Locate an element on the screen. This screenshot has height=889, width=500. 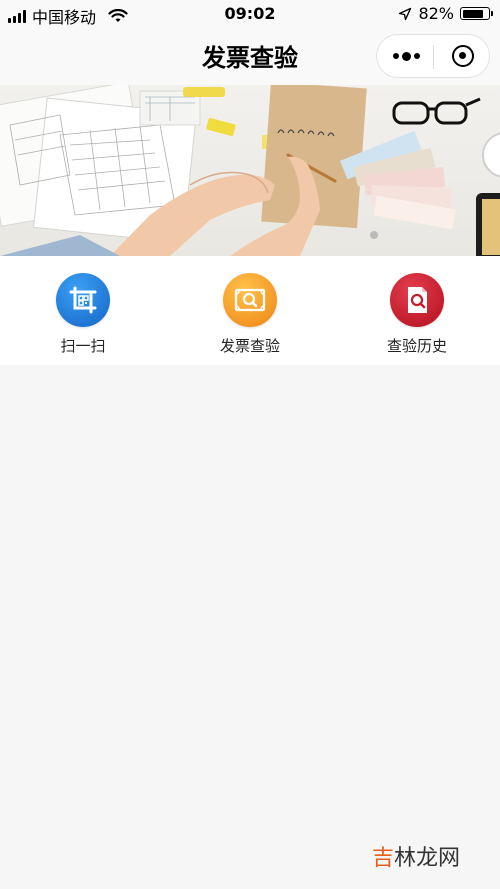
menu-item-scan: 扫一扫 is located at coordinates (83, 314).